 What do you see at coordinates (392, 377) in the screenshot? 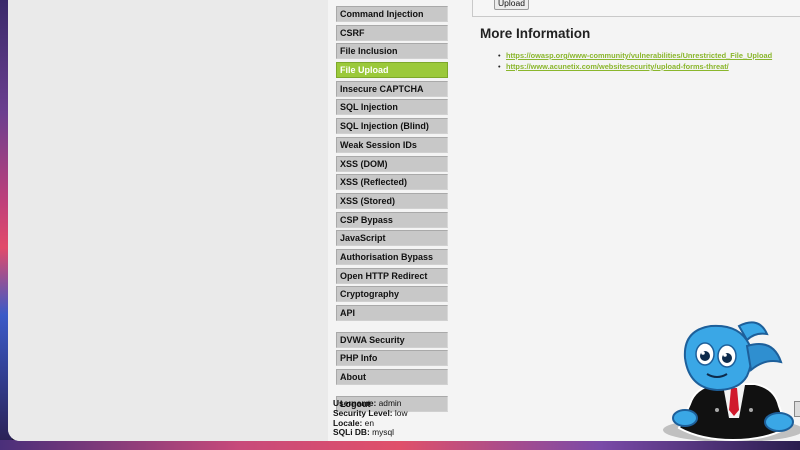
I see `menu-item-about: About` at bounding box center [392, 377].